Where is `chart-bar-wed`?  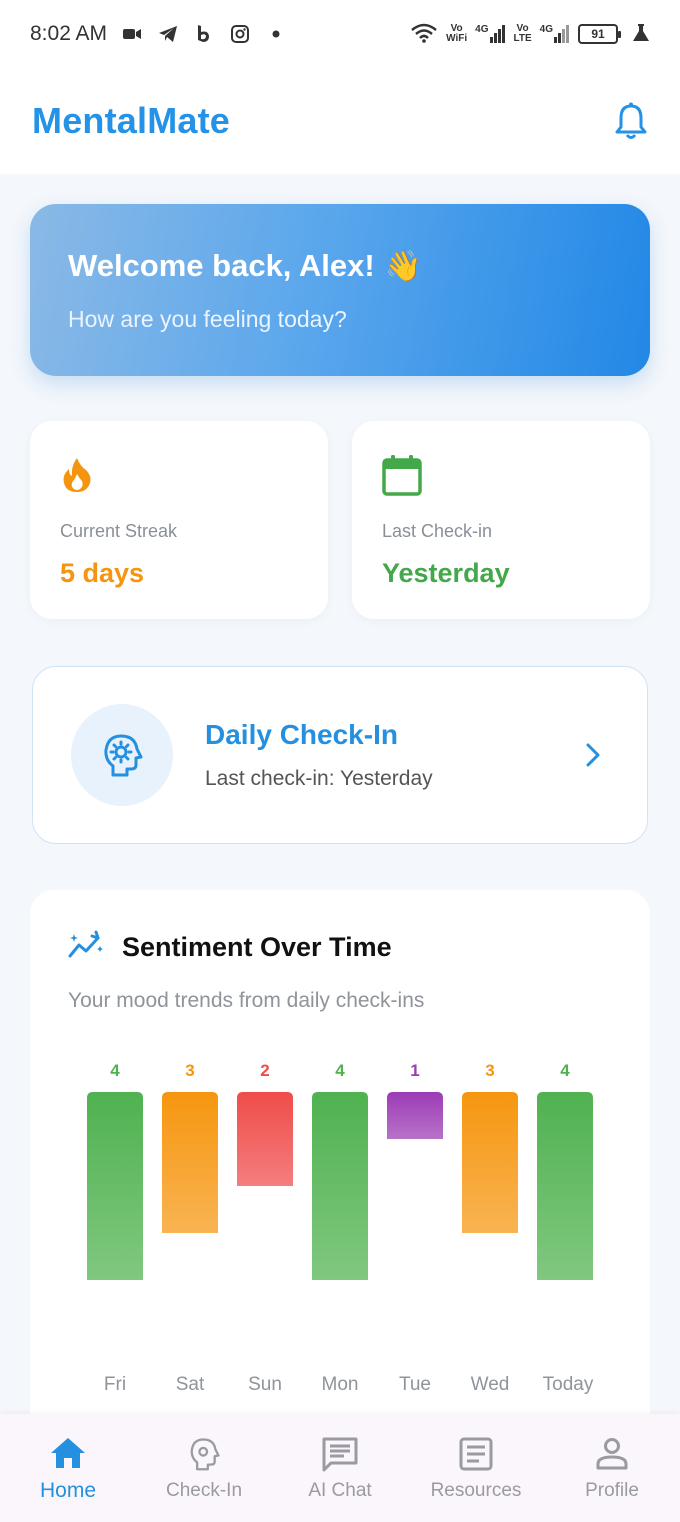
chart-bar-wed is located at coordinates (490, 1162).